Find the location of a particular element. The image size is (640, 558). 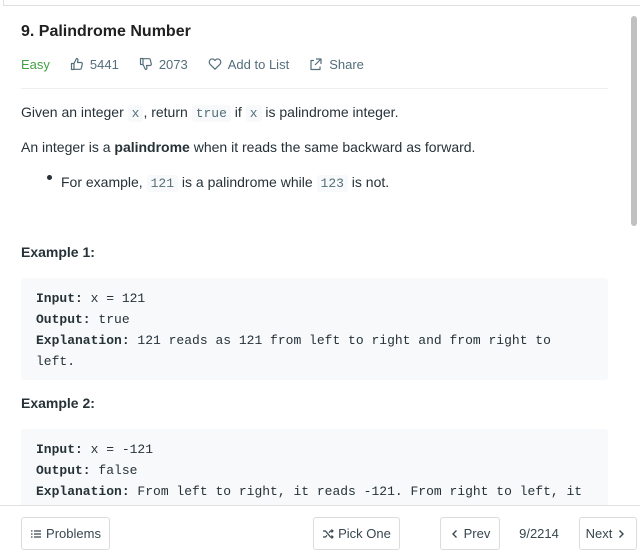

difficulty-badge: Easy is located at coordinates (35, 64).